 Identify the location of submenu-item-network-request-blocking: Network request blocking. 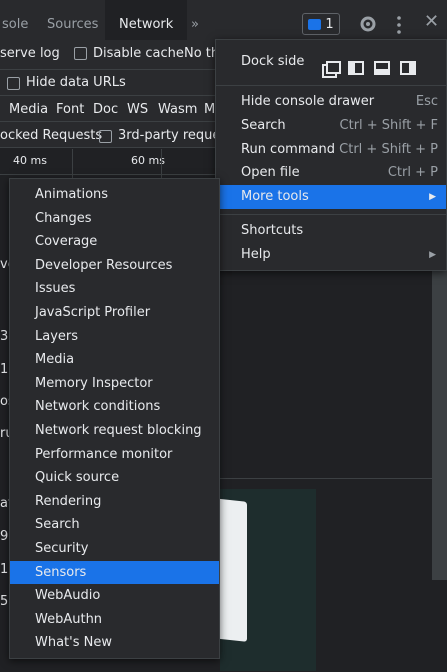
(114, 431).